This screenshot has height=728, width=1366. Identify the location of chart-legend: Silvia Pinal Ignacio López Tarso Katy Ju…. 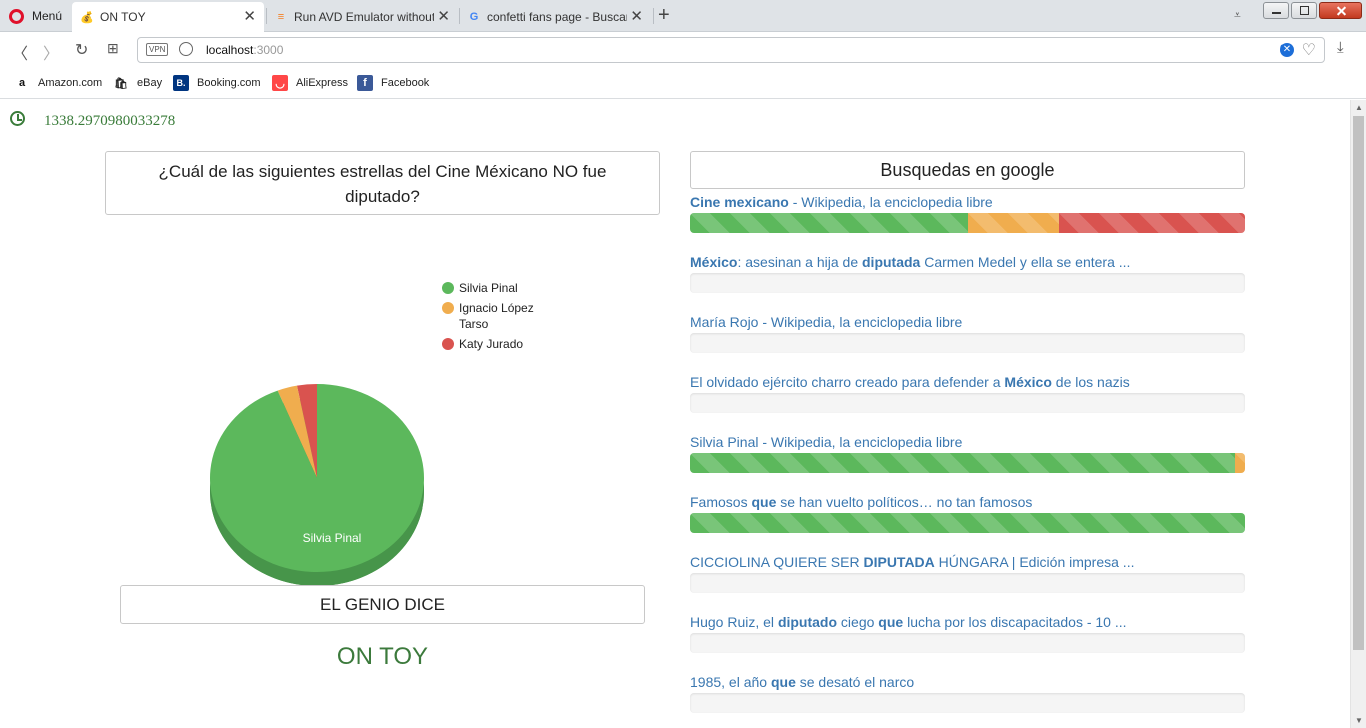
(497, 318).